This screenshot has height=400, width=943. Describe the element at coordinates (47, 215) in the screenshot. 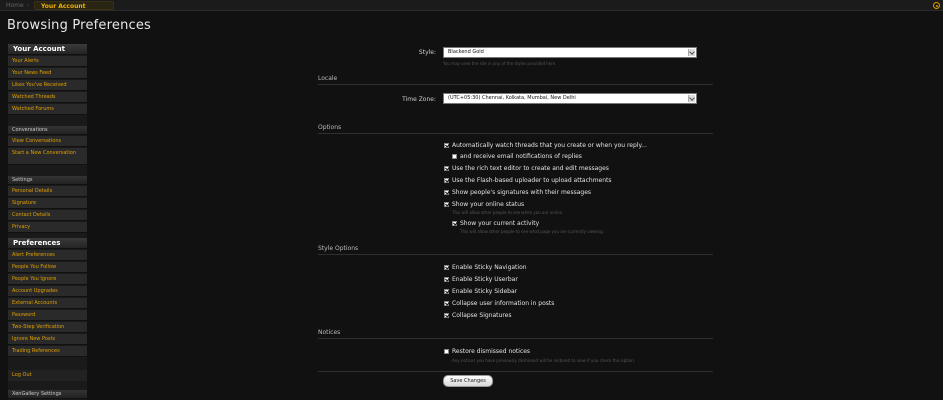

I see `sidebar-item-contact-details: Contact Details` at that location.